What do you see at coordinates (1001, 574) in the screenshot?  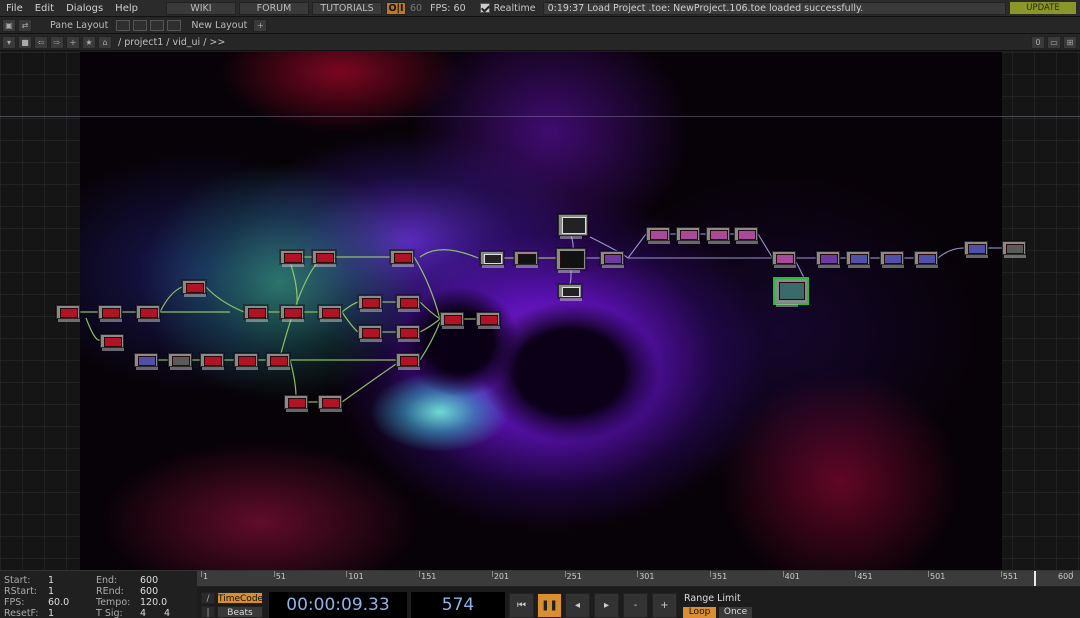 I see `ruler-tick` at bounding box center [1001, 574].